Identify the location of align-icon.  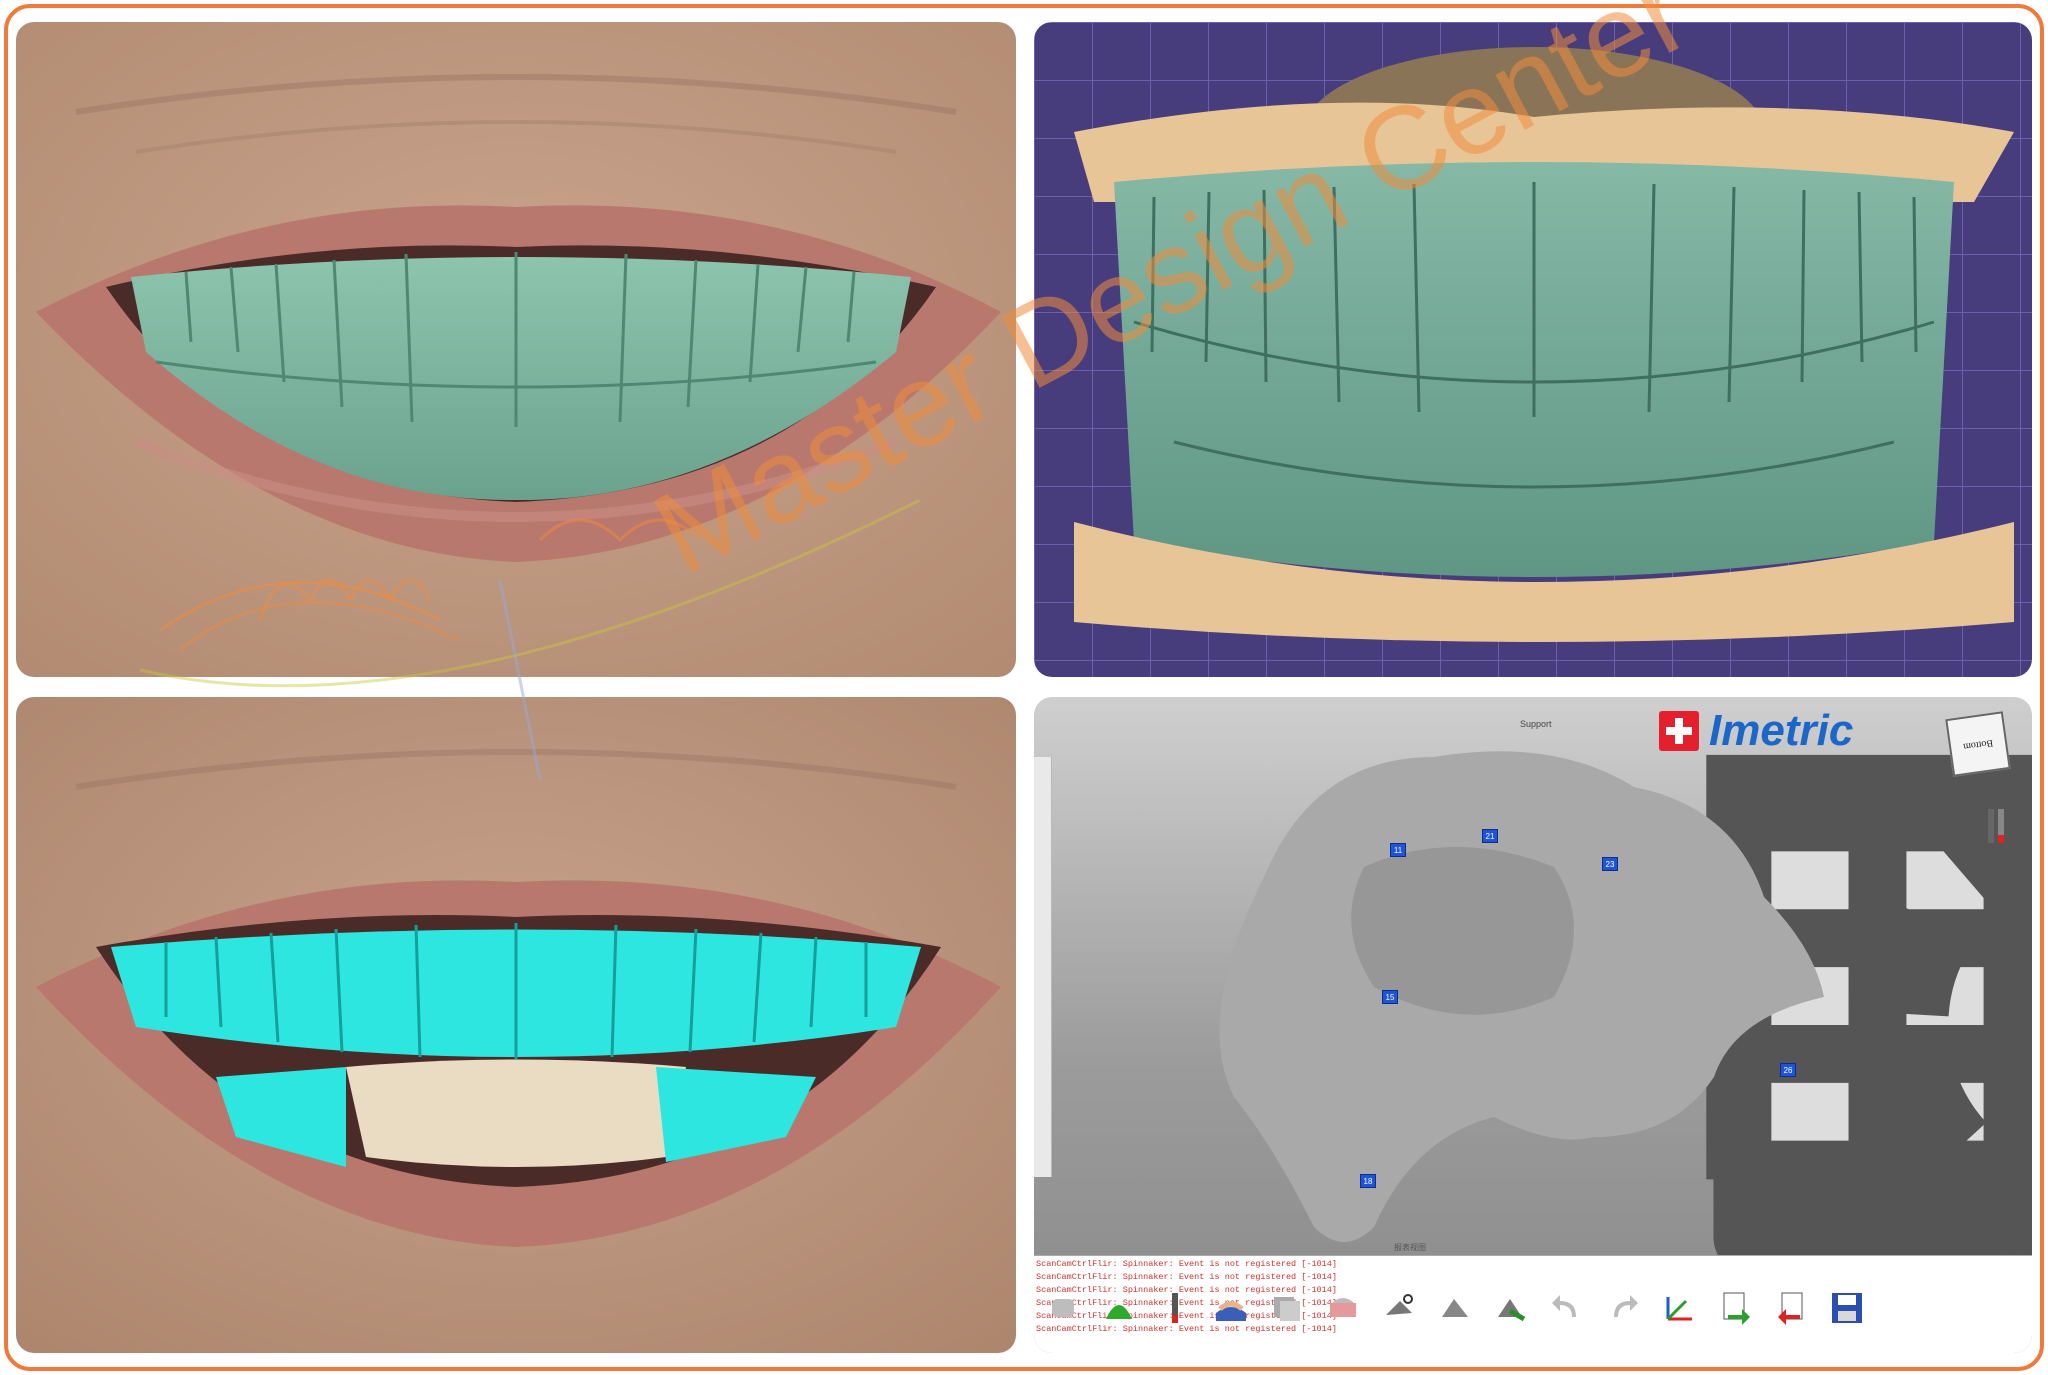
(1455, 1308).